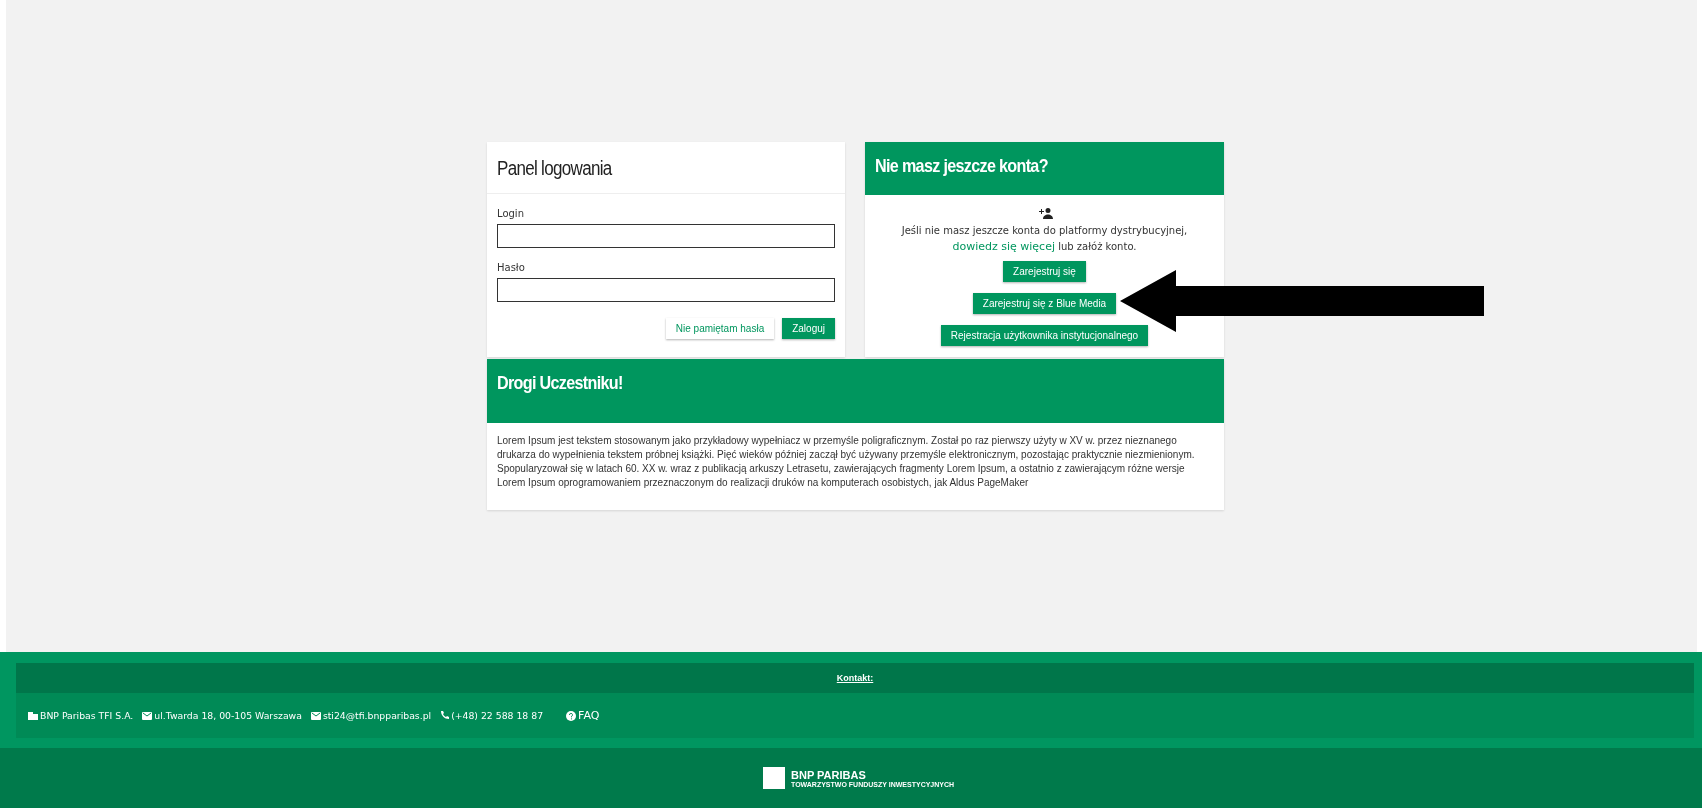 This screenshot has width=1702, height=808. What do you see at coordinates (829, 774) in the screenshot?
I see `logo-name: BNP PARIBAS` at bounding box center [829, 774].